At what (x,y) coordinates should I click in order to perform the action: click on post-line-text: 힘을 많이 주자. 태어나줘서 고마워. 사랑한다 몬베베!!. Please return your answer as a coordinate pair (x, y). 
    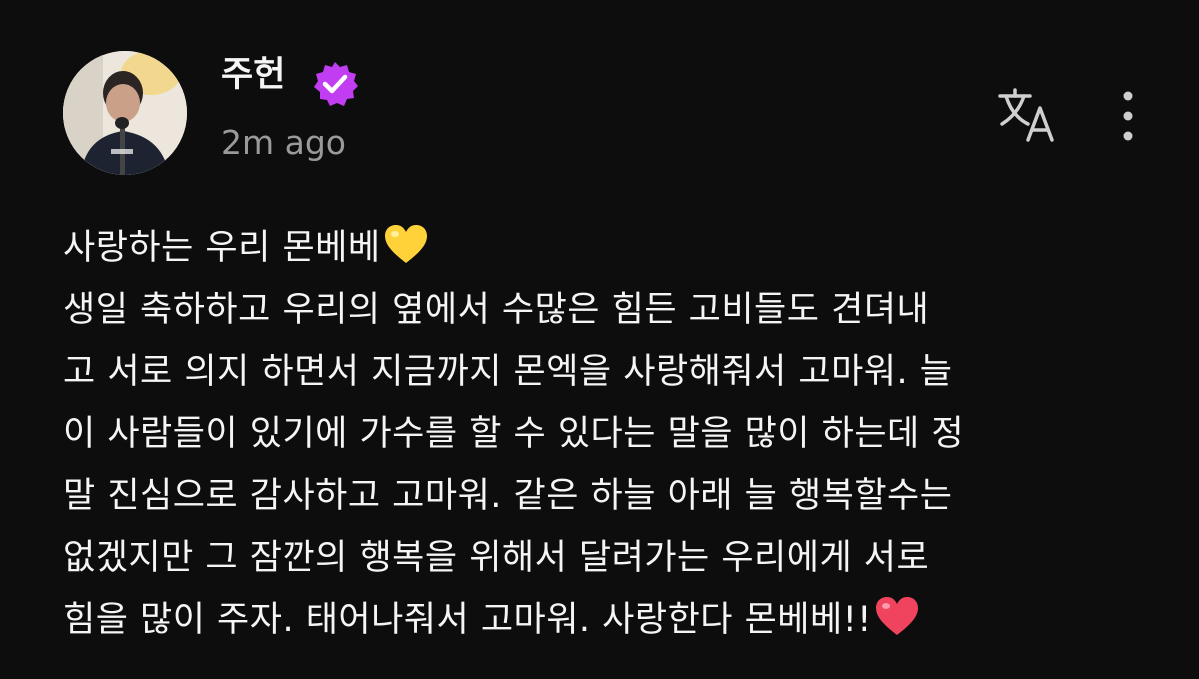
    Looking at the image, I should click on (467, 620).